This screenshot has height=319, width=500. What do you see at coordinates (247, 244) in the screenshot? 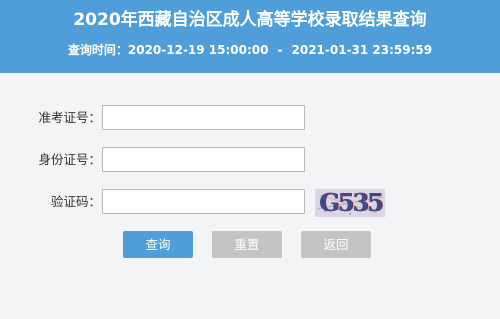
I see `reset-button: 重置` at bounding box center [247, 244].